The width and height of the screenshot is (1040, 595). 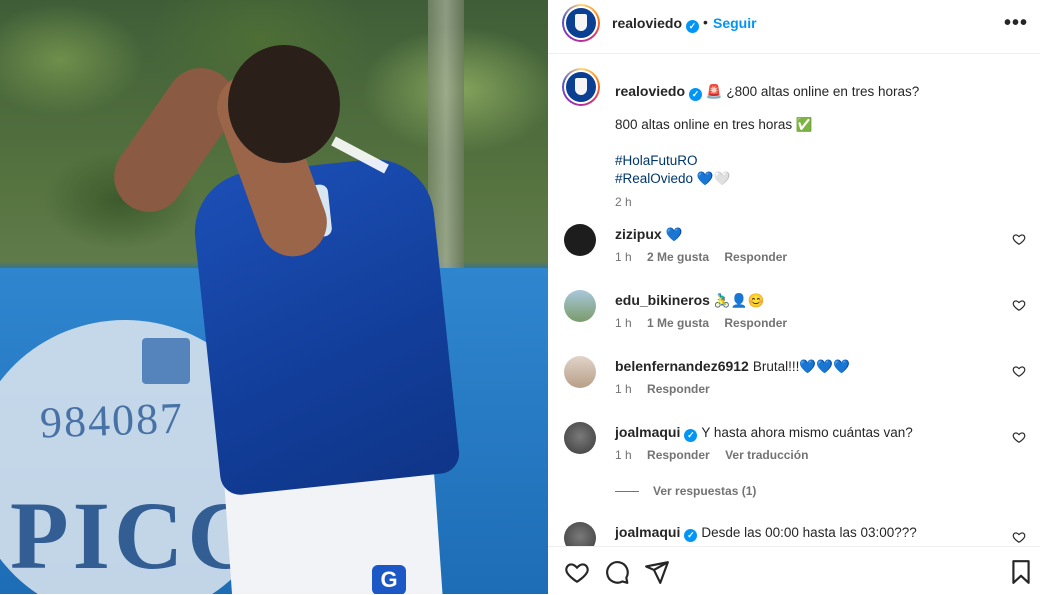 I want to click on comment-meta: 1 h Responder, so click(x=668, y=389).